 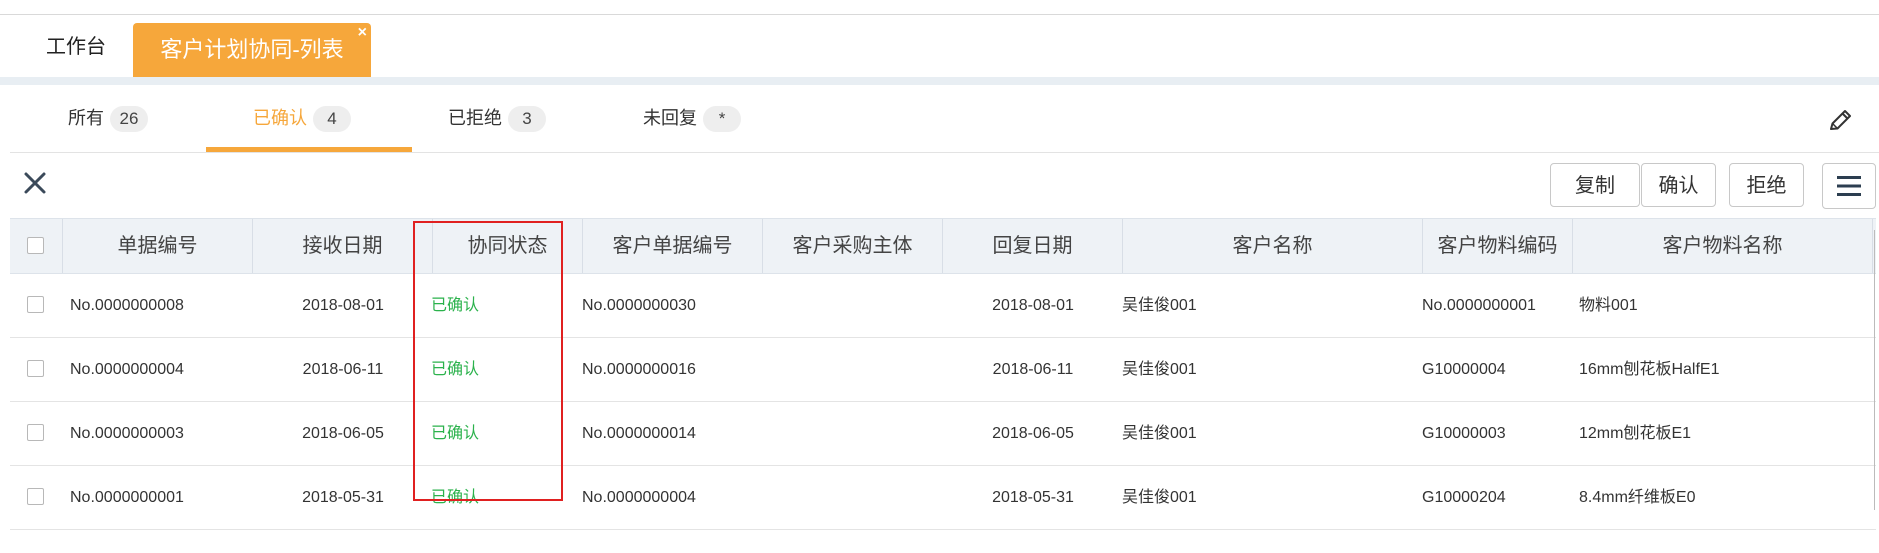 I want to click on confirm-button: 确认, so click(x=1678, y=185).